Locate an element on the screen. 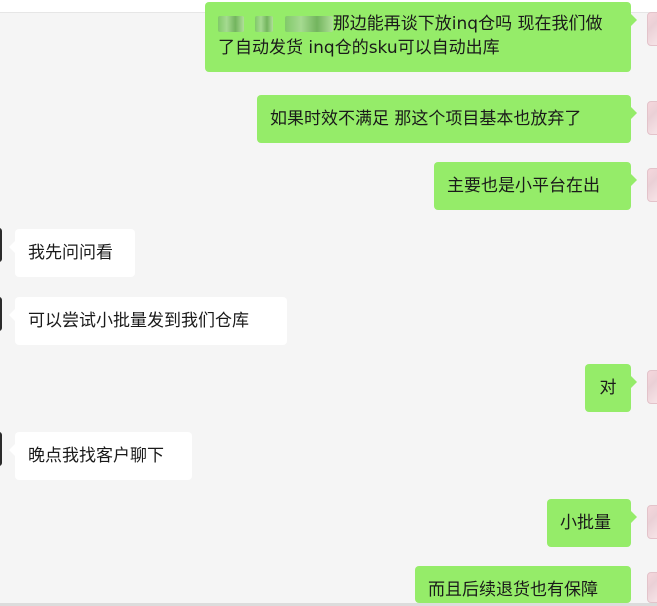  message-bubble: 小批量 is located at coordinates (592, 523).